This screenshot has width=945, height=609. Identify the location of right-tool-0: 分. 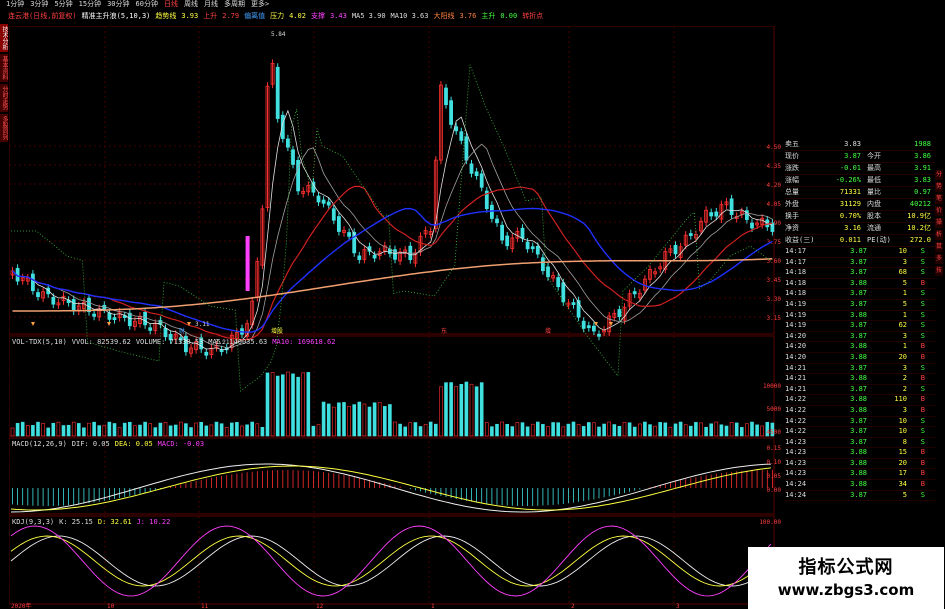
(939, 175).